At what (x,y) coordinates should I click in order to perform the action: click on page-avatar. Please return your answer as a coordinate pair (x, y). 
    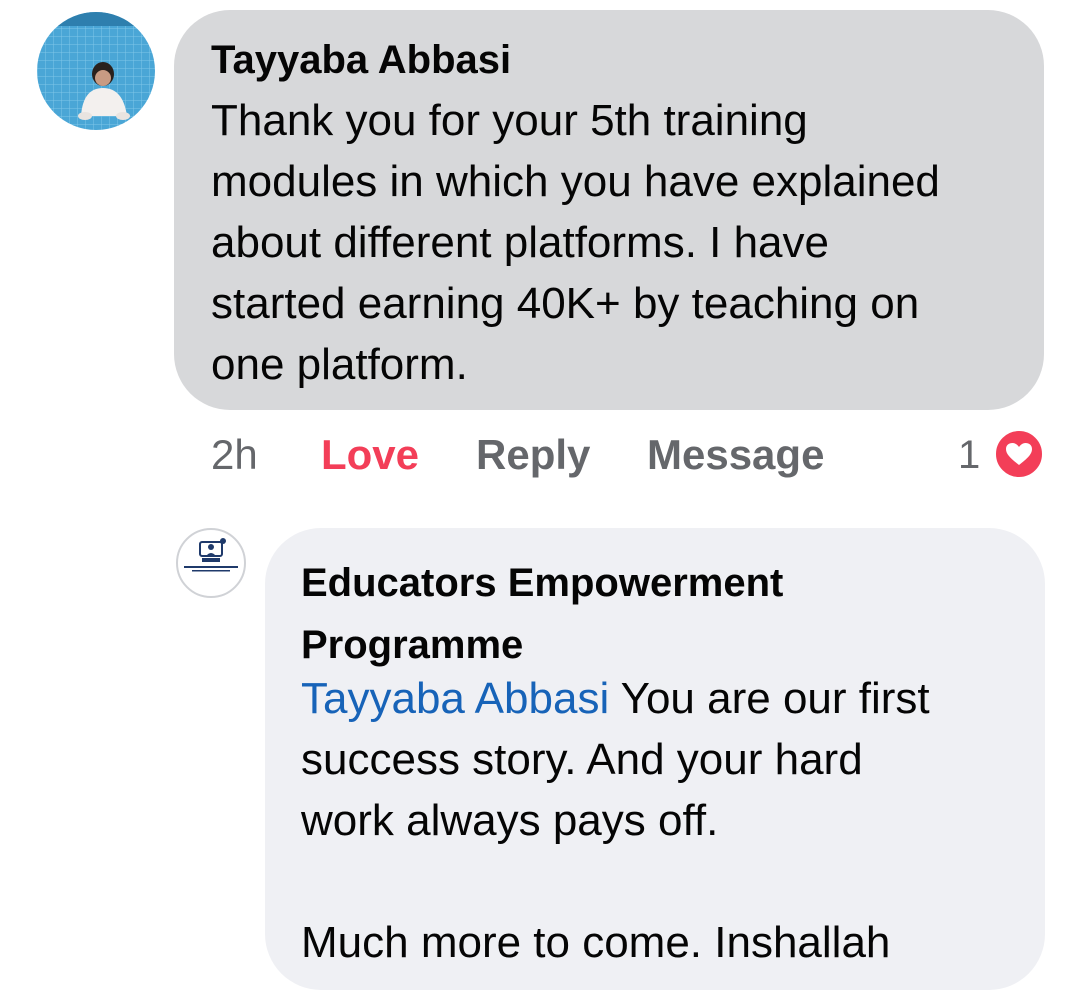
    Looking at the image, I should click on (211, 563).